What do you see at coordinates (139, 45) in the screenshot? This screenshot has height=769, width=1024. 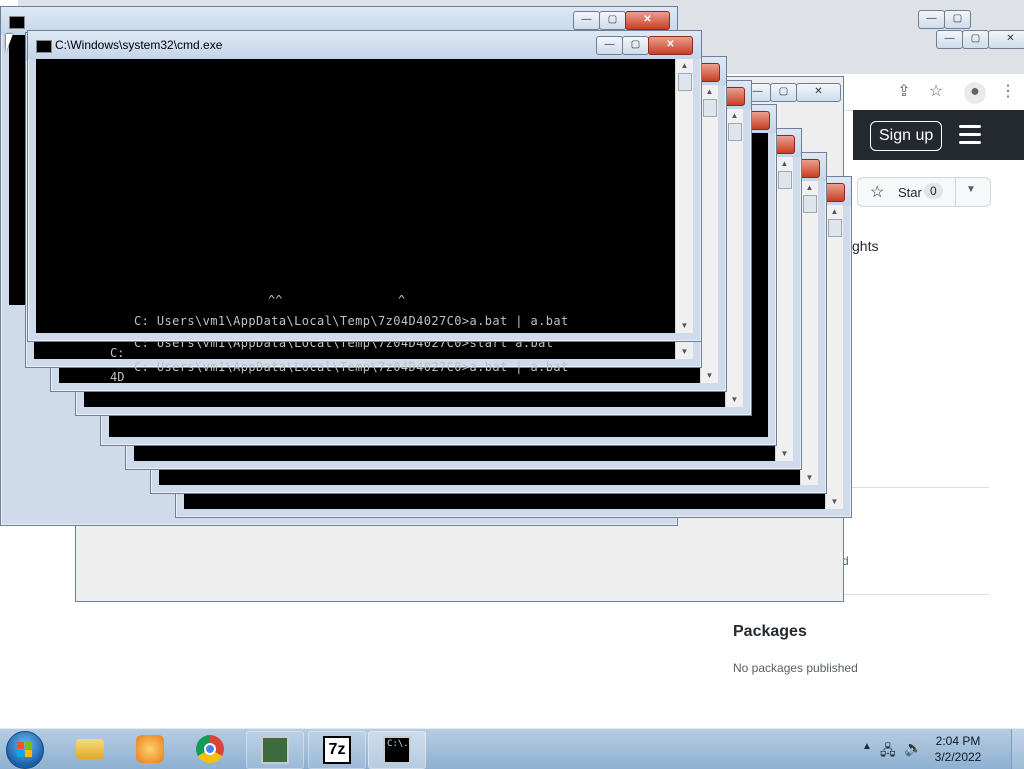 I see `window-title: C:\Windows\system32\cmd.exe` at bounding box center [139, 45].